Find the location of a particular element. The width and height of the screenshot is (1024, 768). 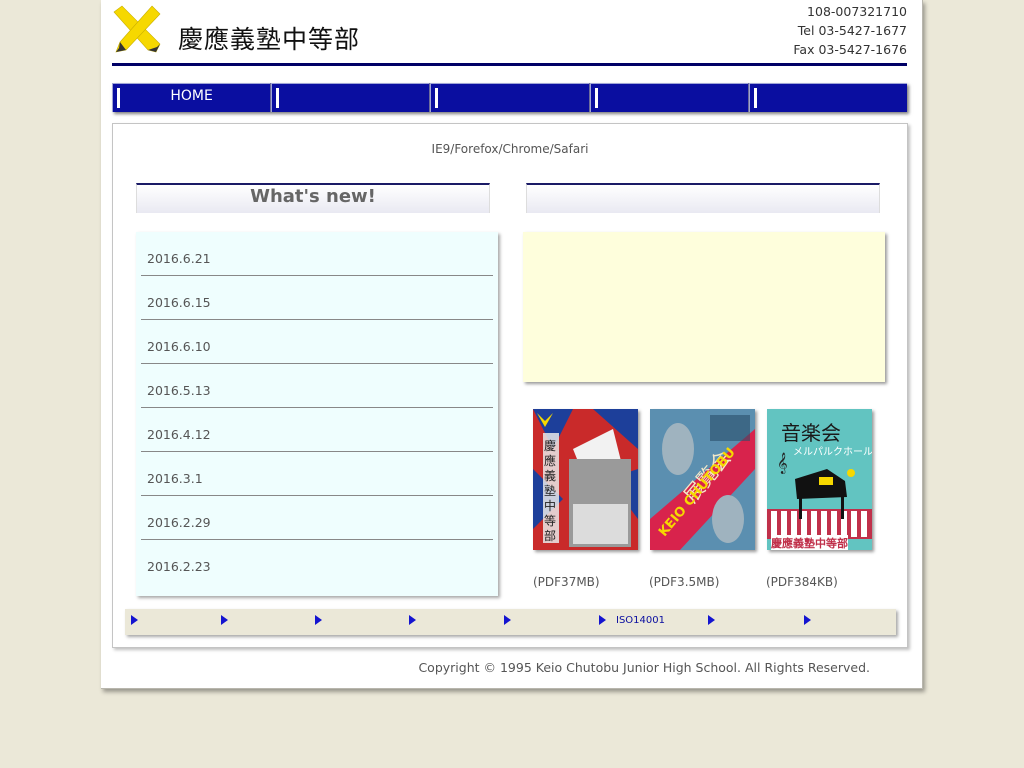

poster-concert-footer: 慶應義塾中等部 is located at coordinates (809, 542).